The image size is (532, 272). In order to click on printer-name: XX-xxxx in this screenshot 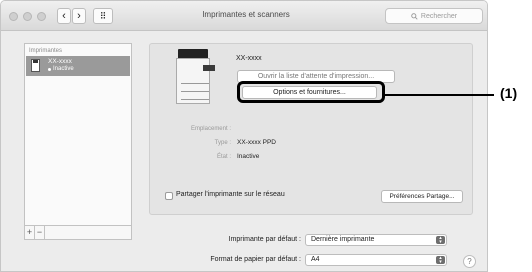, I will do `click(249, 58)`.